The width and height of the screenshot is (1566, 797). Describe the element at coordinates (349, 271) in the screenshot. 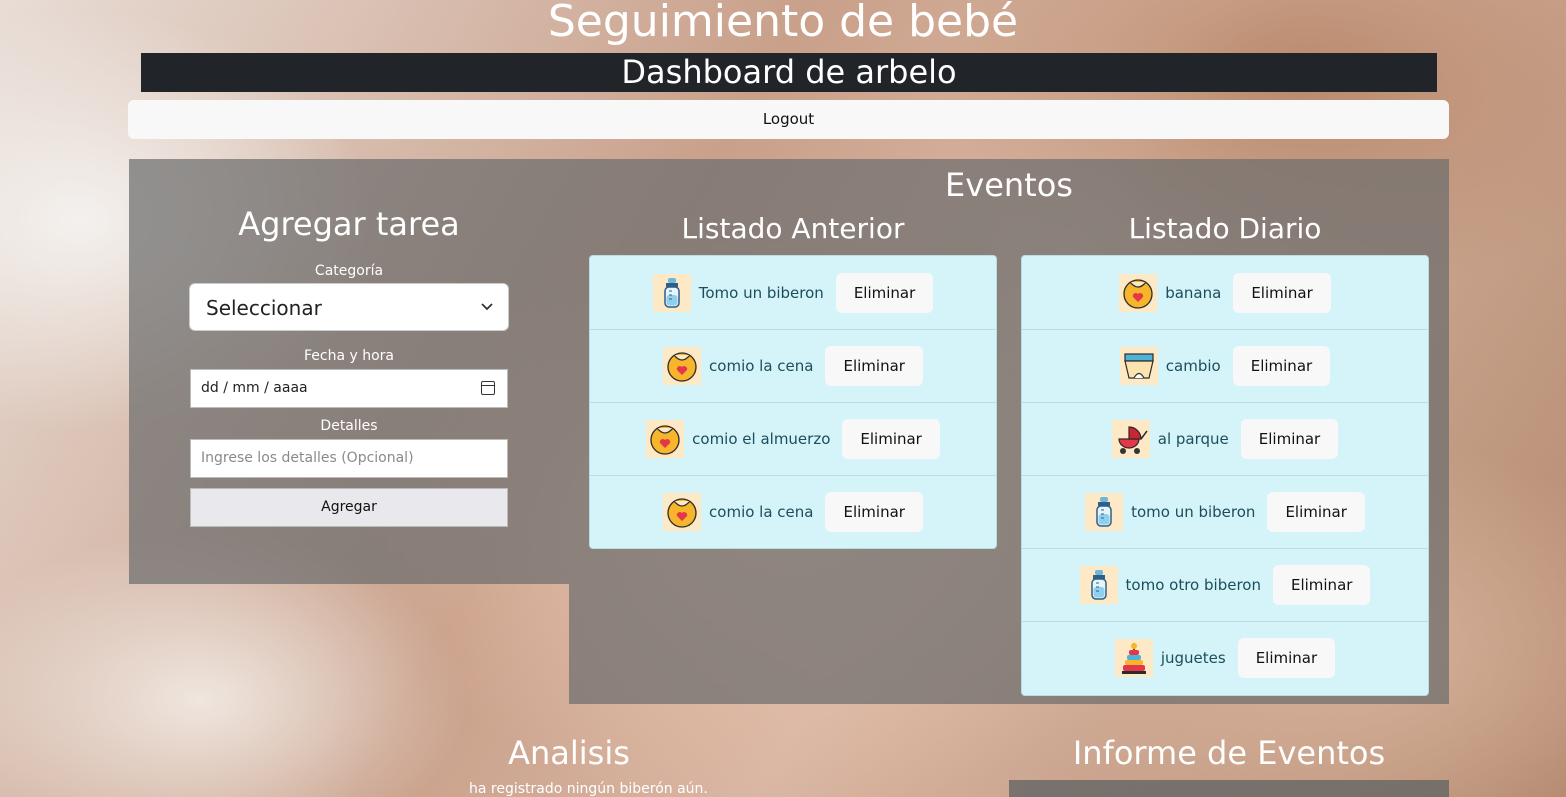

I see `category-label: Categoría` at that location.